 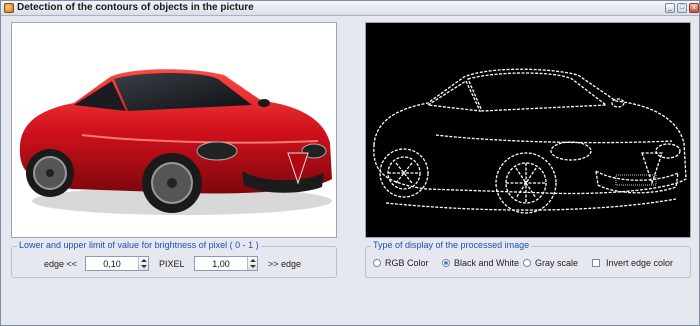 What do you see at coordinates (172, 264) in the screenshot?
I see `pixel-label: PIXEL` at bounding box center [172, 264].